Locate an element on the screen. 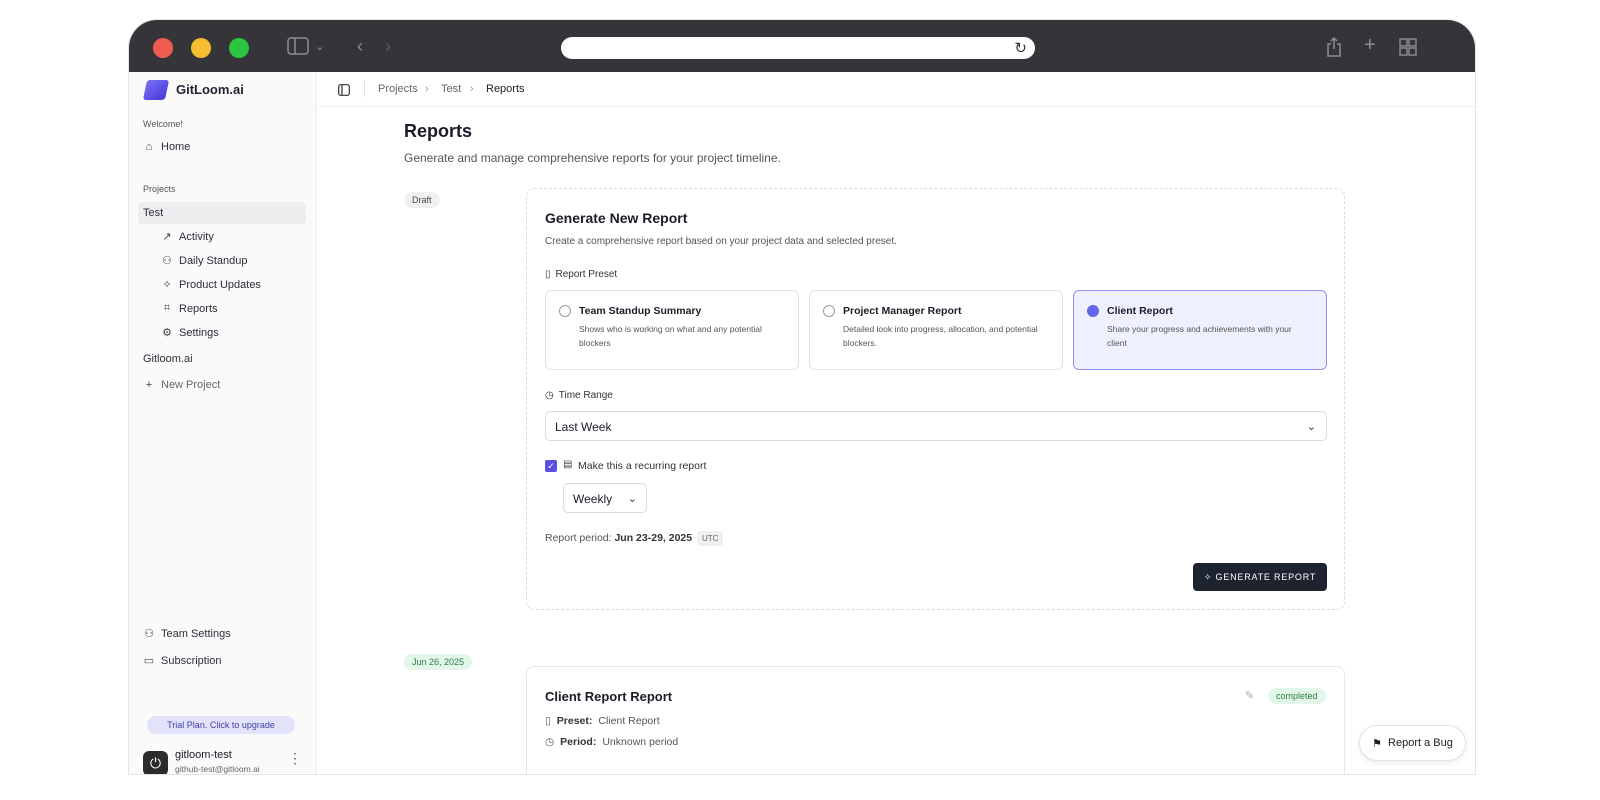 The image size is (1600, 800). edit-icon: ✎ is located at coordinates (1249, 695).